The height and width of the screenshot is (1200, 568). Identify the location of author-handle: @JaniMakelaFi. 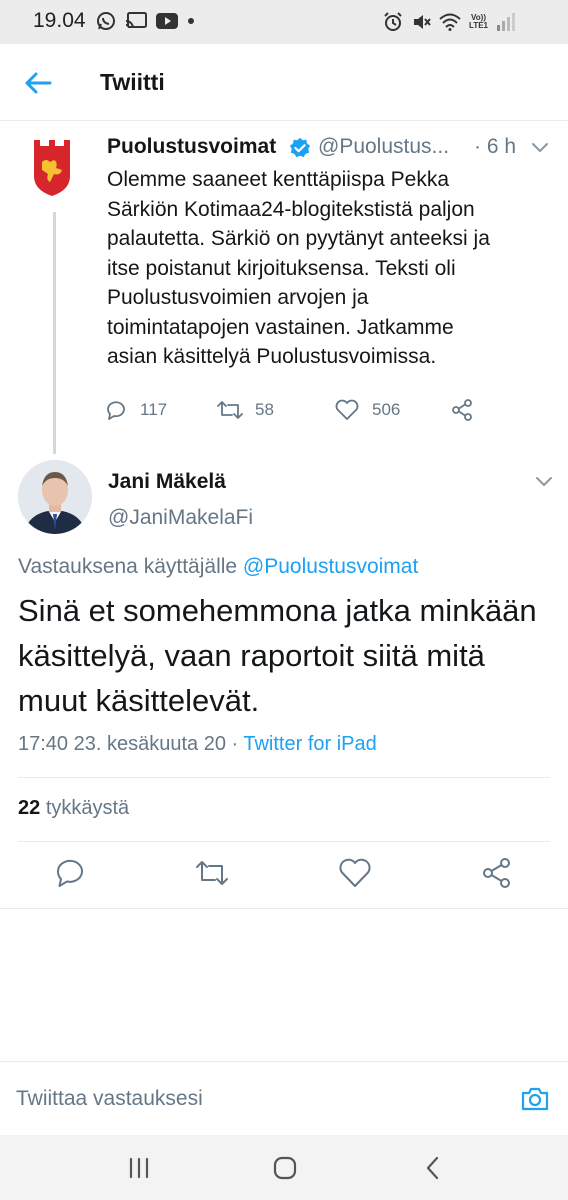
(180, 518).